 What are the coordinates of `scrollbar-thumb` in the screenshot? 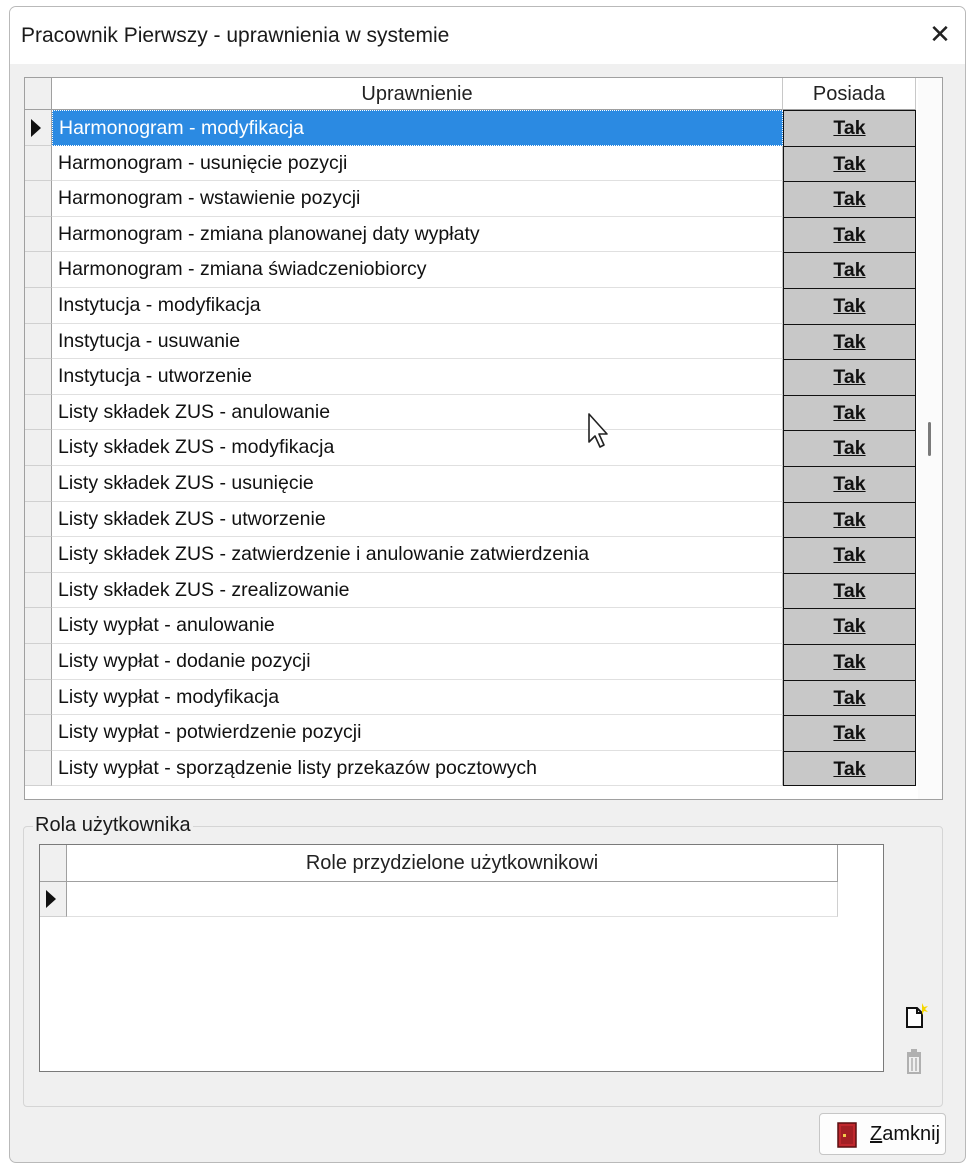 It's located at (929, 439).